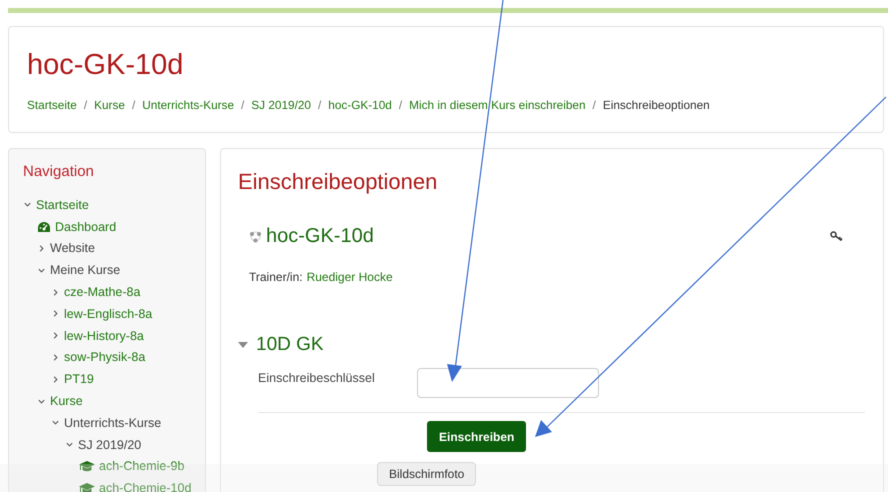 Image resolution: width=888 pixels, height=492 pixels. What do you see at coordinates (105, 65) in the screenshot?
I see `page-title: hoc-GK-10d` at bounding box center [105, 65].